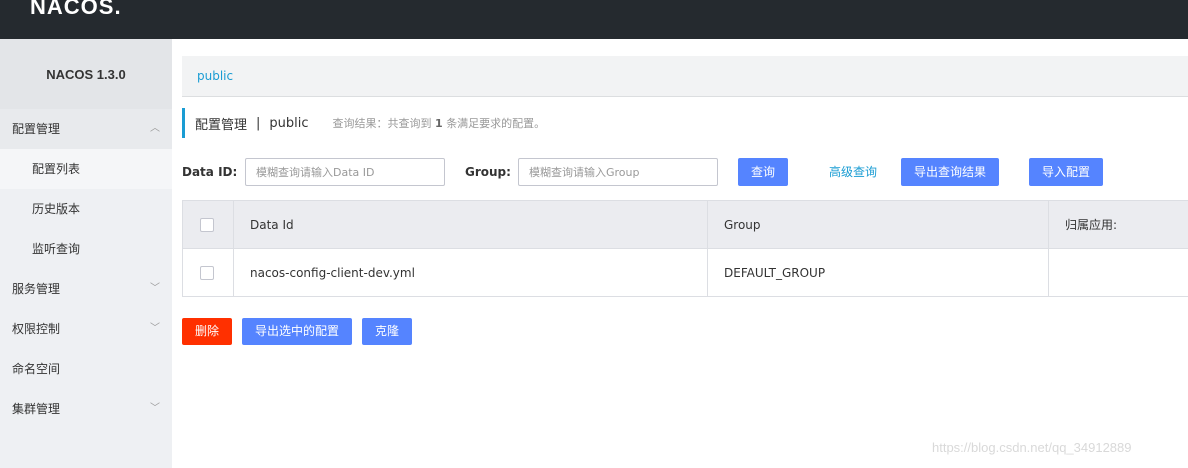  I want to click on query-button: 查询, so click(763, 172).